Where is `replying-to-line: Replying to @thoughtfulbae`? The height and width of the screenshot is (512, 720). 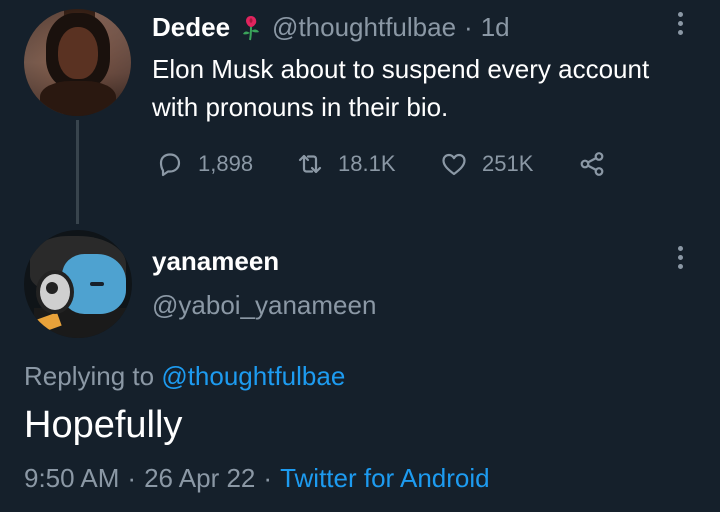 replying-to-line: Replying to @thoughtfulbae is located at coordinates (184, 376).